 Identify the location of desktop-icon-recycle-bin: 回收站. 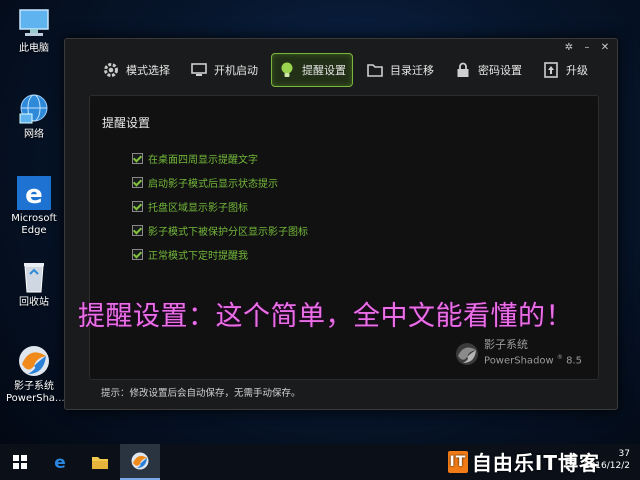
(34, 284).